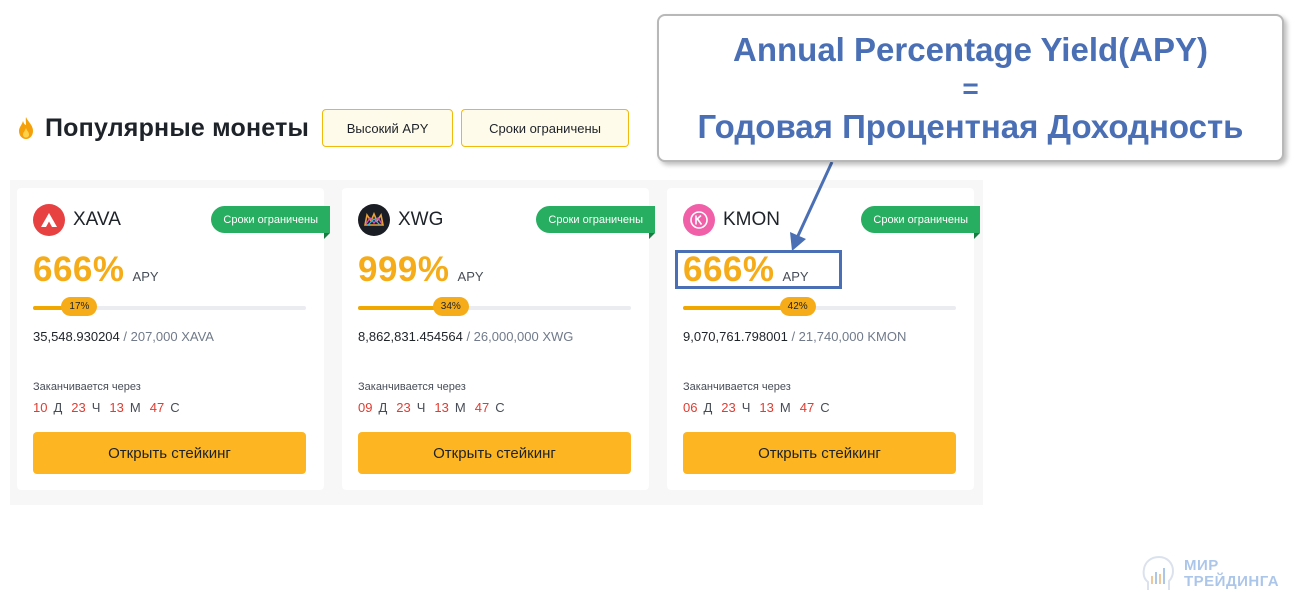  I want to click on countdown-timer: 09 Д 23 Ч 13 М 47 С, so click(436, 407).